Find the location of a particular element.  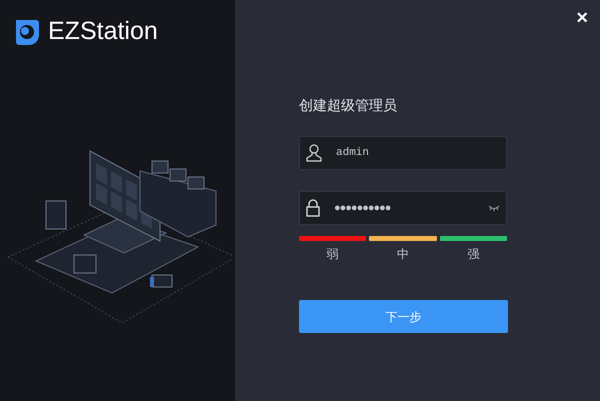

username-field: admin is located at coordinates (403, 153).